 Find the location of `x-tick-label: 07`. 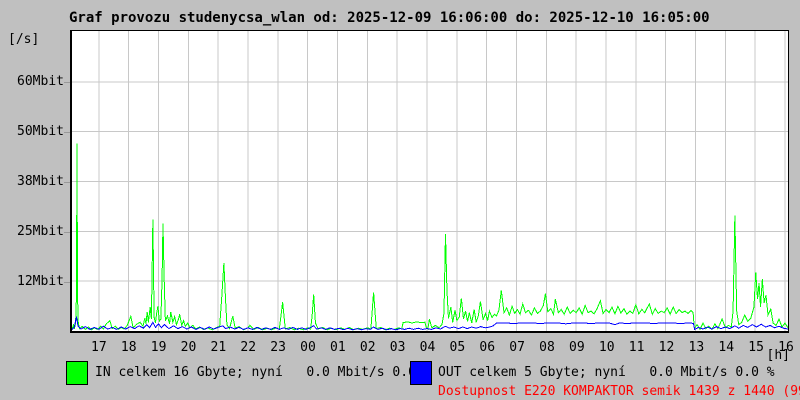

x-tick-label: 07 is located at coordinates (517, 347).